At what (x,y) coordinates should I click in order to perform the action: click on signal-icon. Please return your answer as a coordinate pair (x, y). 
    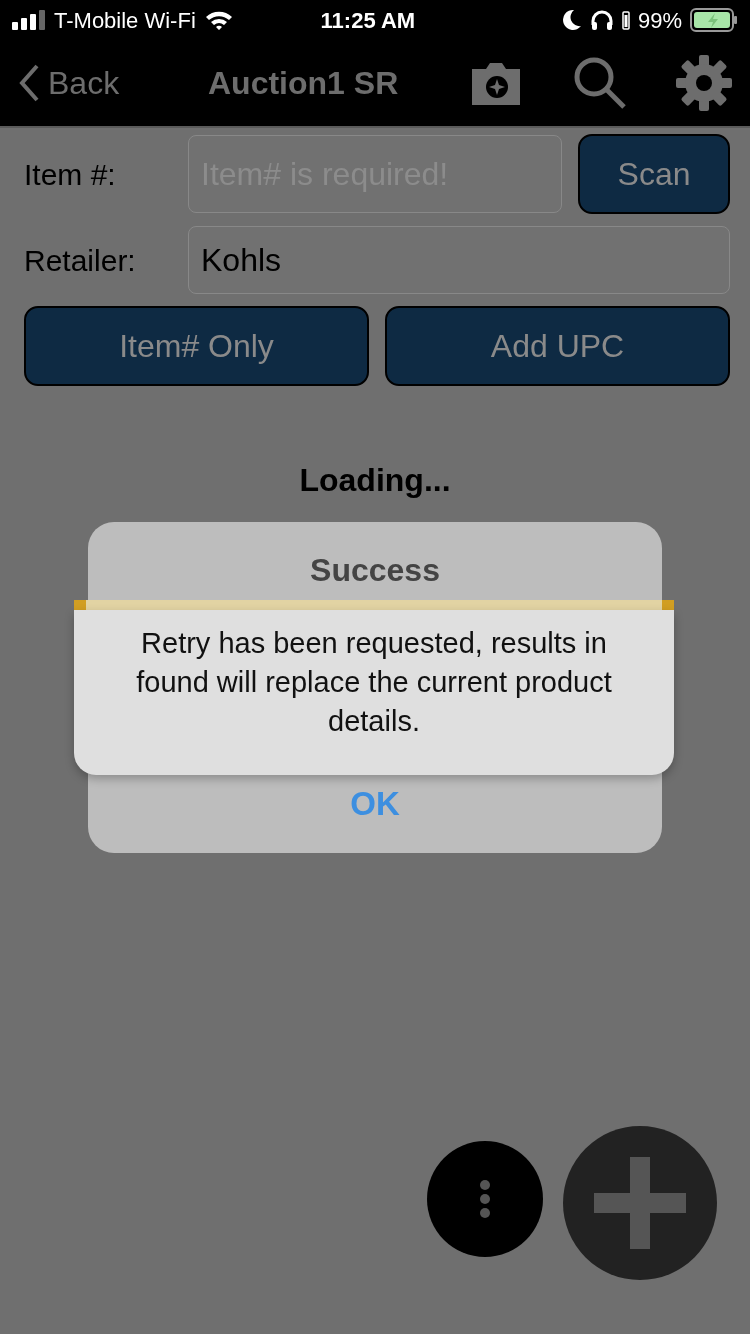
    Looking at the image, I should click on (29, 20).